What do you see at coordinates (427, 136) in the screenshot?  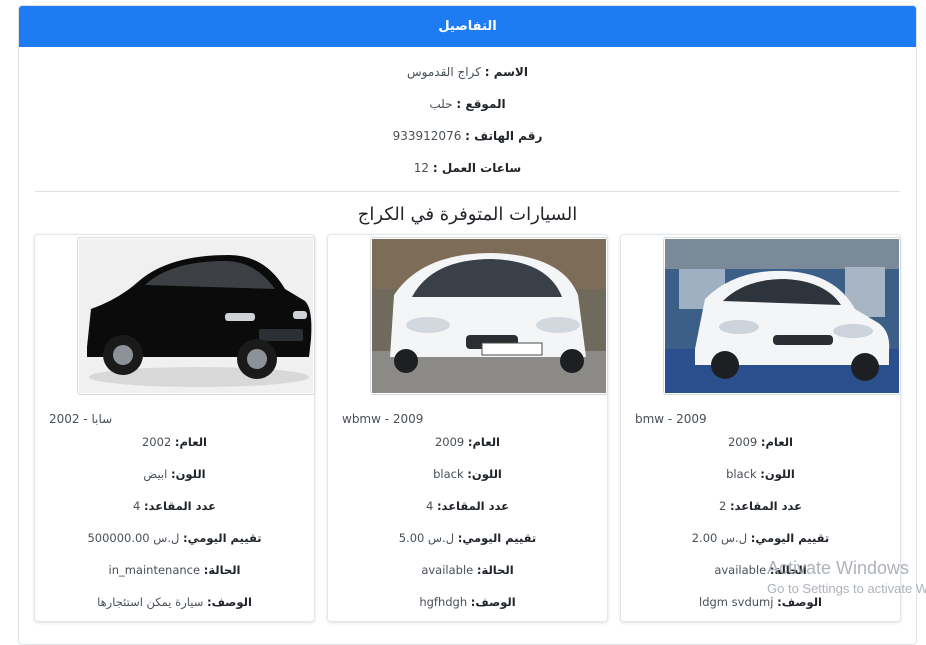 I see `garage-phone-value: 933912076` at bounding box center [427, 136].